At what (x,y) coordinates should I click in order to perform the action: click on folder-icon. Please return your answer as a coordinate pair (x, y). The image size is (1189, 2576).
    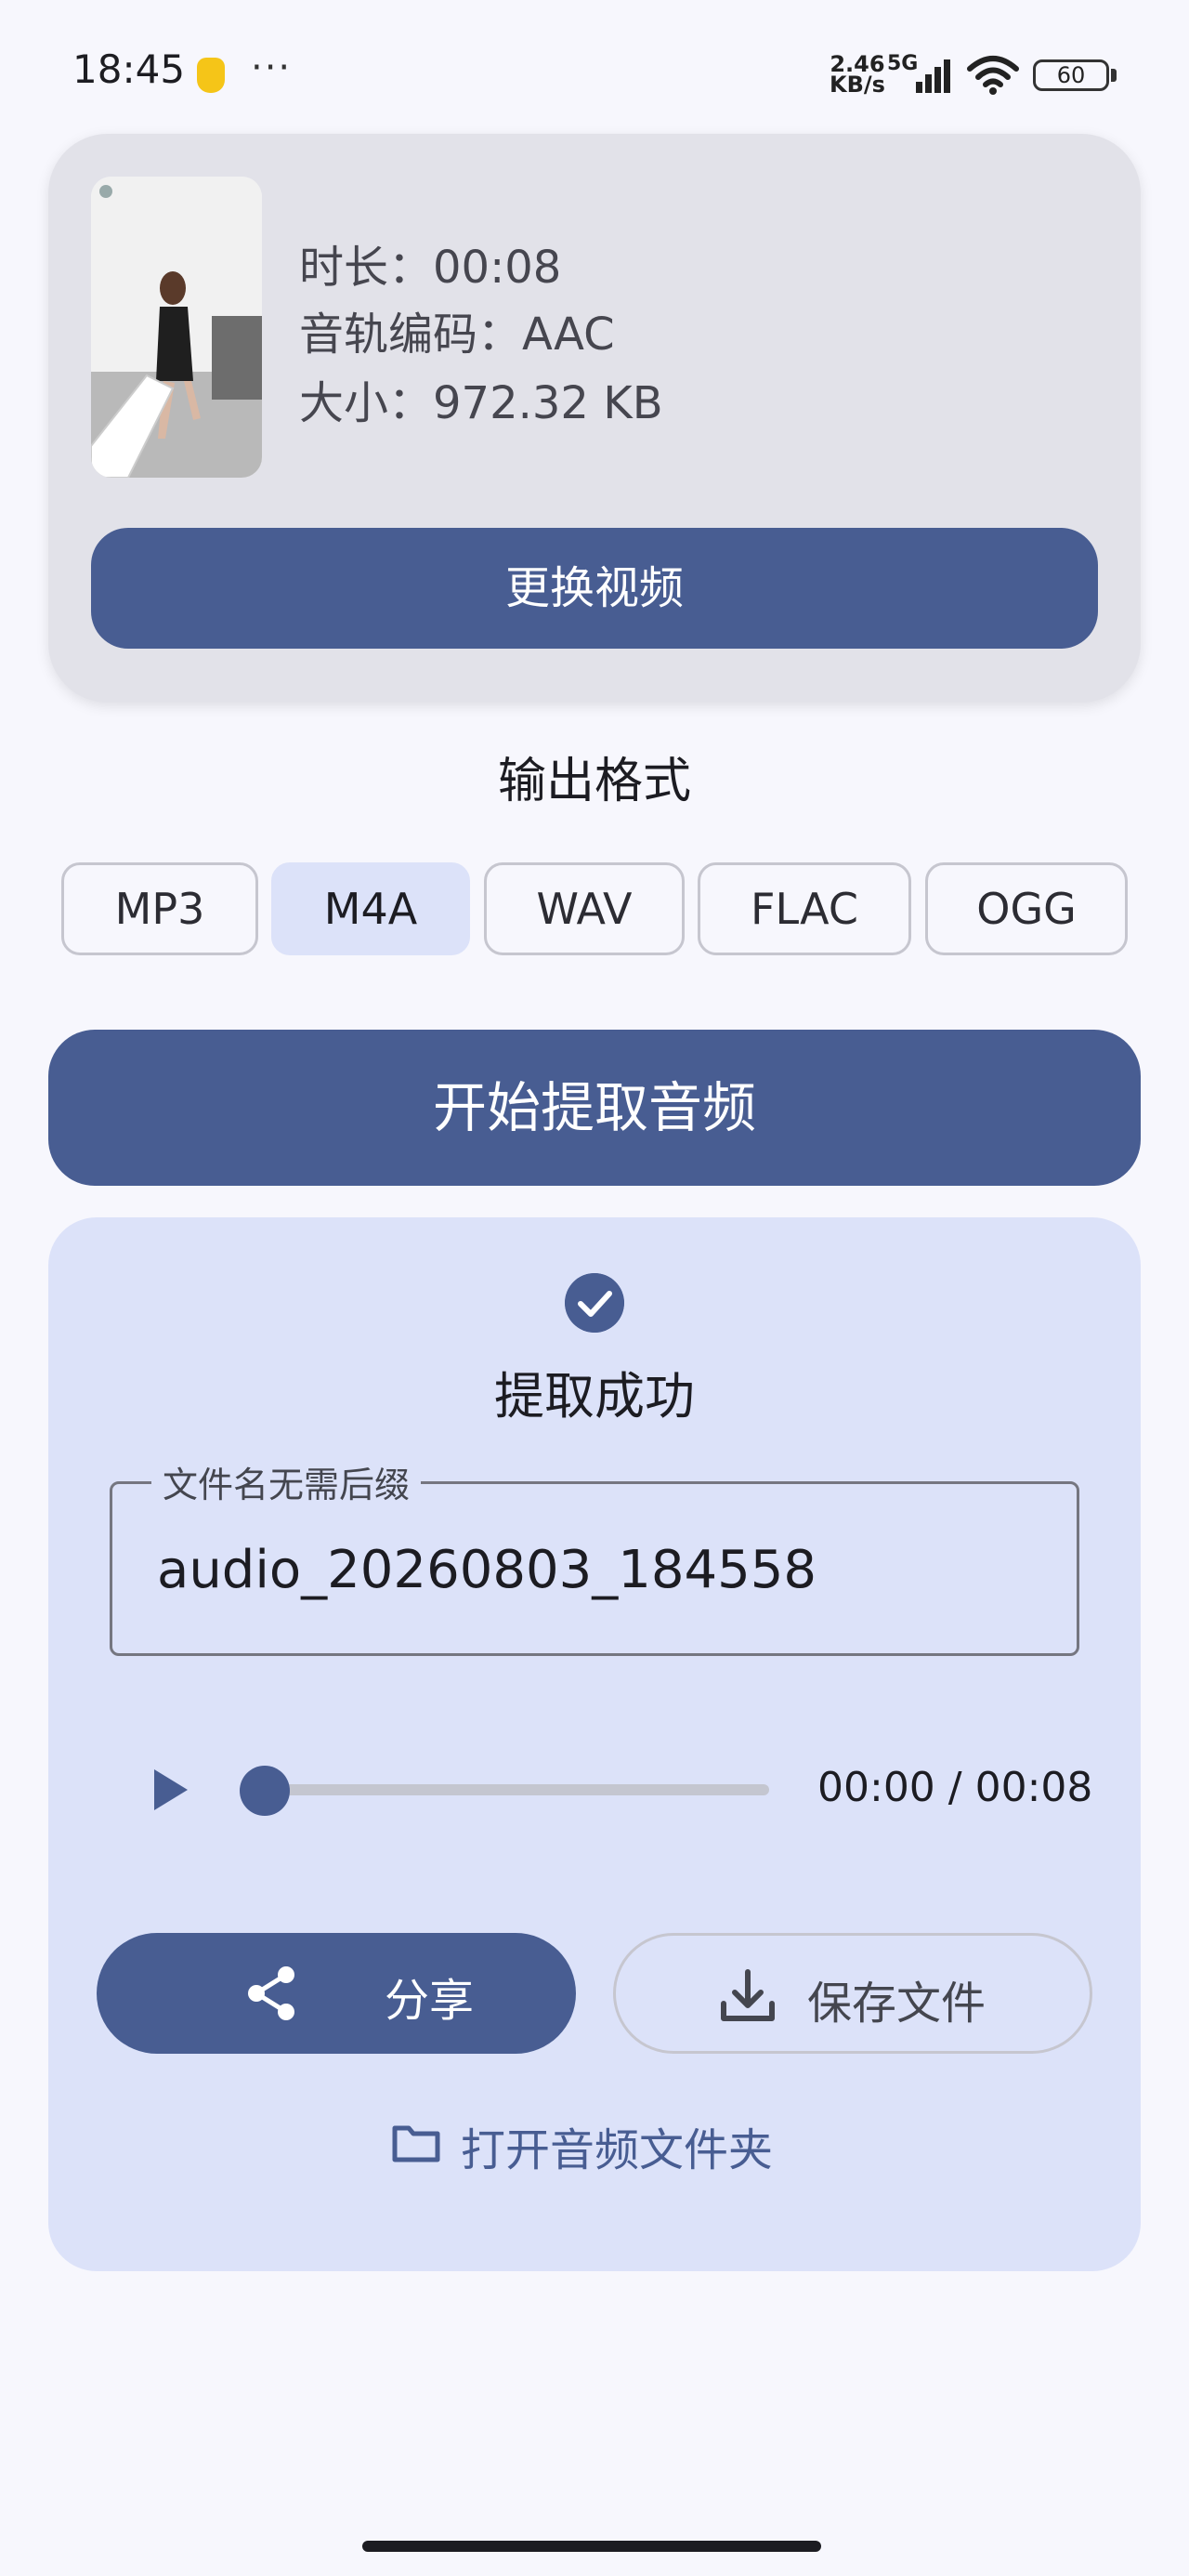
    Looking at the image, I should click on (416, 2143).